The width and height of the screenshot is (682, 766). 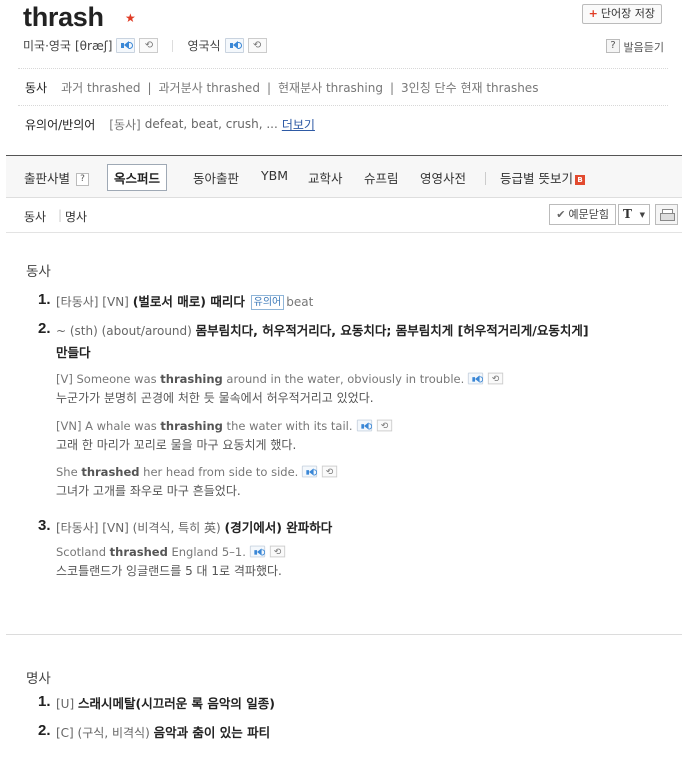 I want to click on tab-kyohak: 교학사, so click(x=325, y=177).